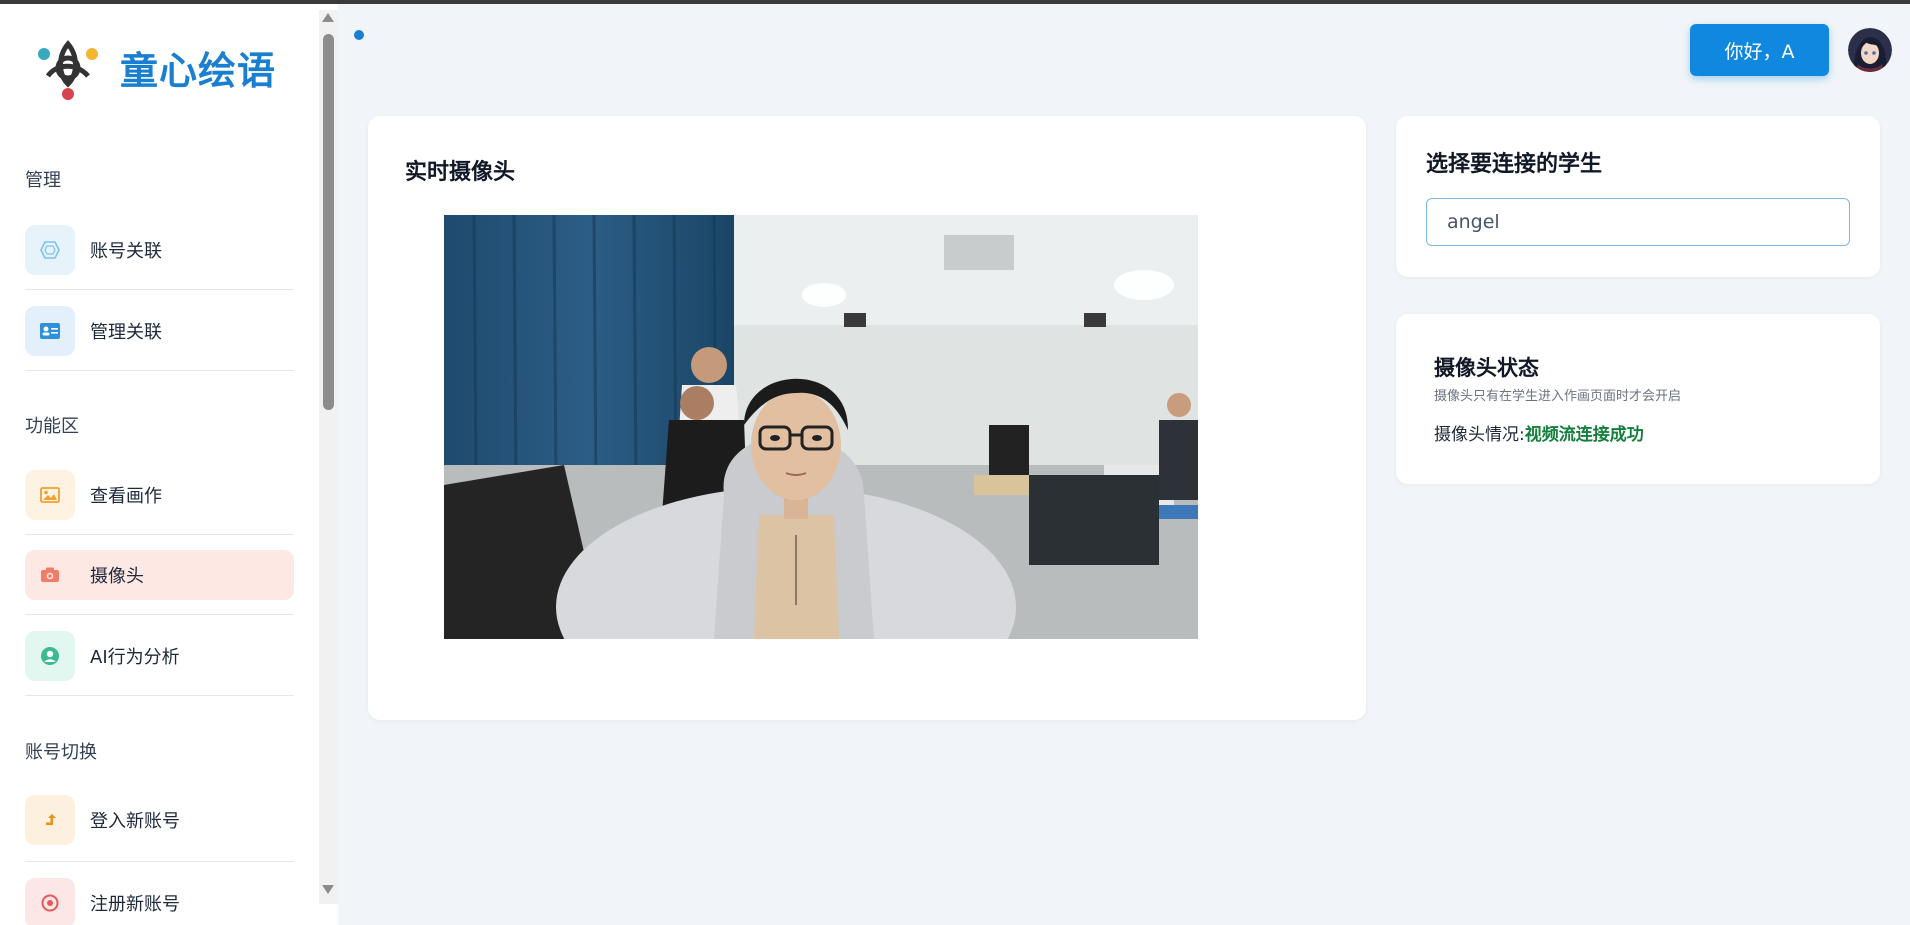  What do you see at coordinates (460, 172) in the screenshot?
I see `camera-card-title: 实时摄像头` at bounding box center [460, 172].